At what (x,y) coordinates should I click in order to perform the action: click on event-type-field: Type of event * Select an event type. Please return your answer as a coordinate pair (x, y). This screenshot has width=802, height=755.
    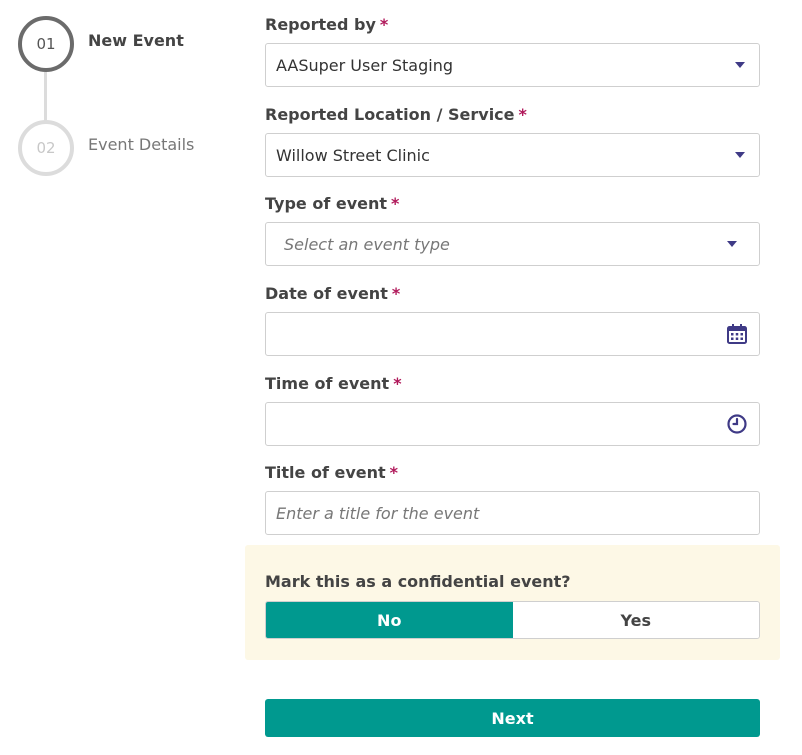
    Looking at the image, I should click on (512, 229).